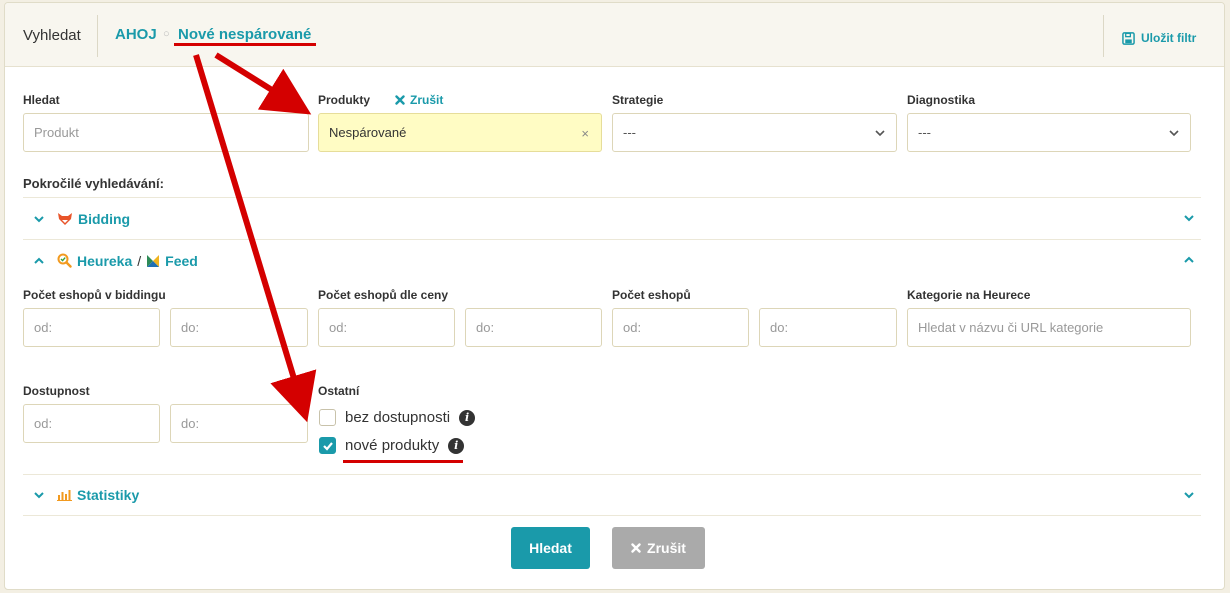 The width and height of the screenshot is (1230, 593). Describe the element at coordinates (245, 44) in the screenshot. I see `annotation-underline-crumb` at that location.